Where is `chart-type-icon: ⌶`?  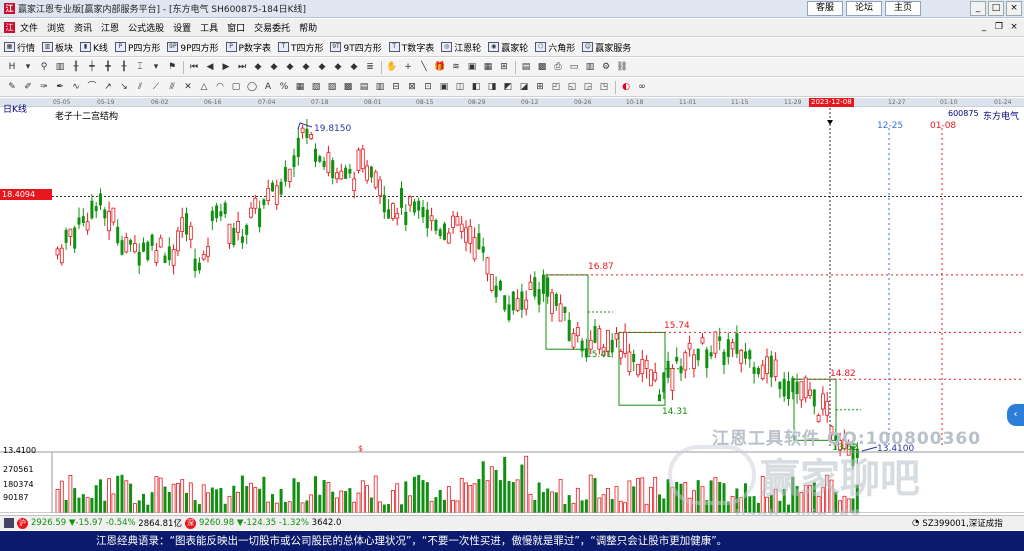 chart-type-icon: ⌶ is located at coordinates (140, 67).